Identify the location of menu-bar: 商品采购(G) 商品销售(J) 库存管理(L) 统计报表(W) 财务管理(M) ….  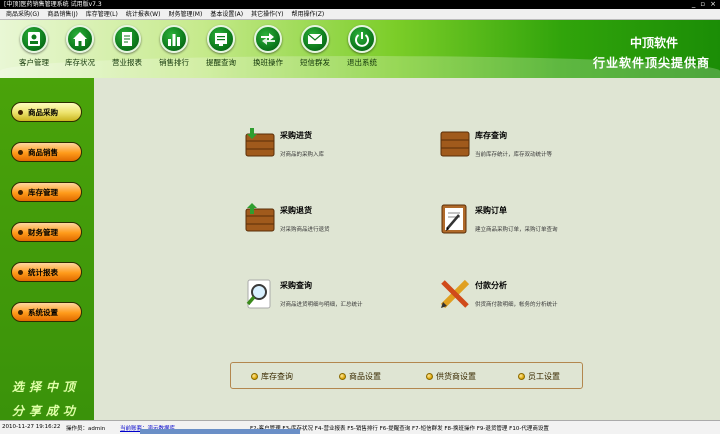
(360, 14).